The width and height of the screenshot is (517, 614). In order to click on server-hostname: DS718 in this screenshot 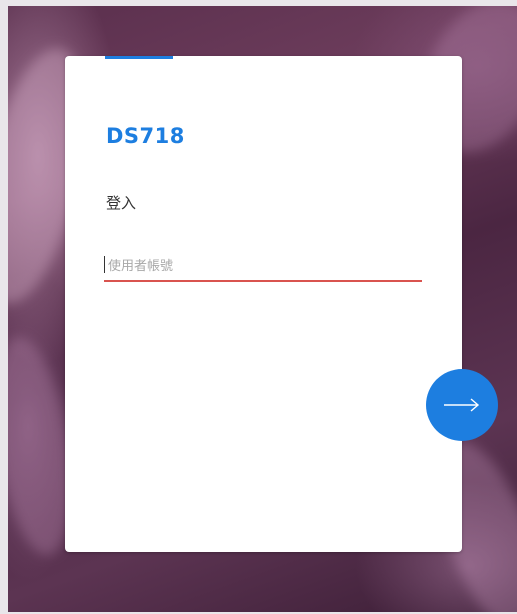, I will do `click(145, 136)`.